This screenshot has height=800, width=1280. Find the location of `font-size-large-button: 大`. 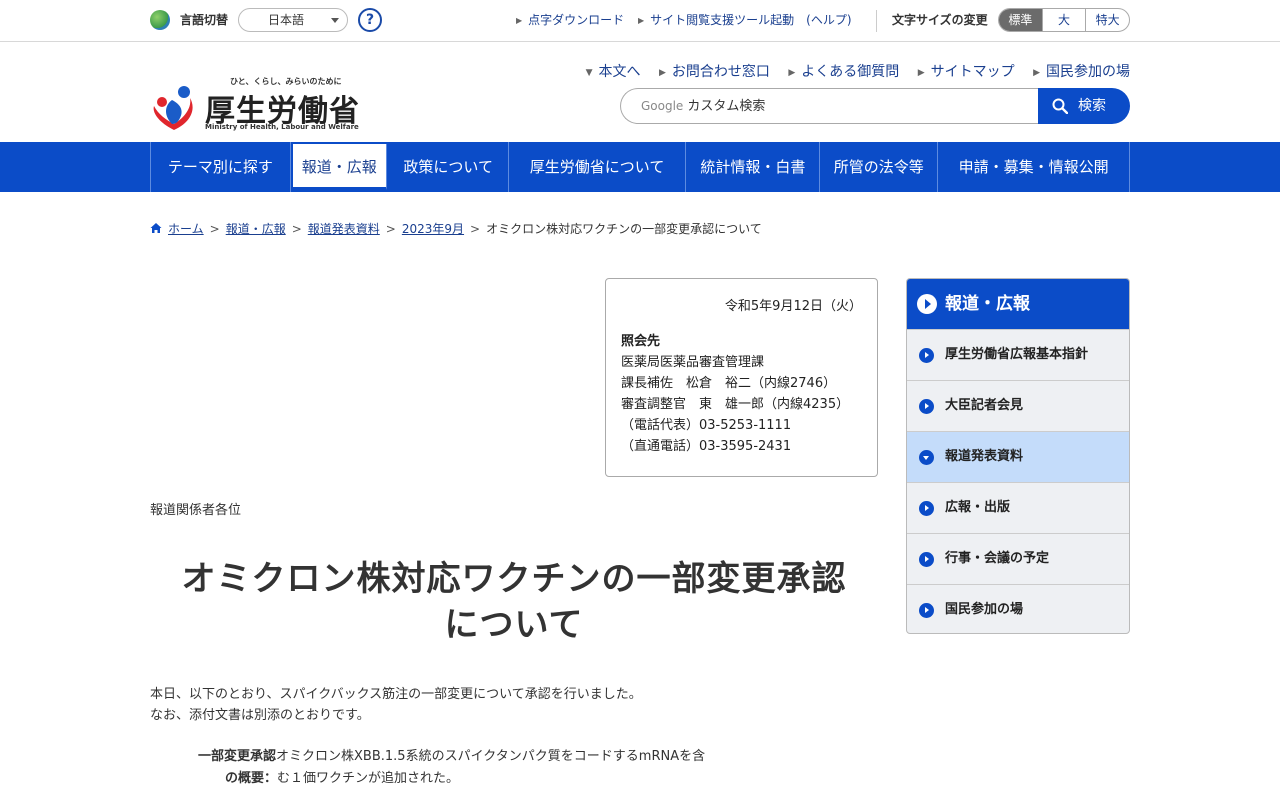

font-size-large-button: 大 is located at coordinates (1063, 20).